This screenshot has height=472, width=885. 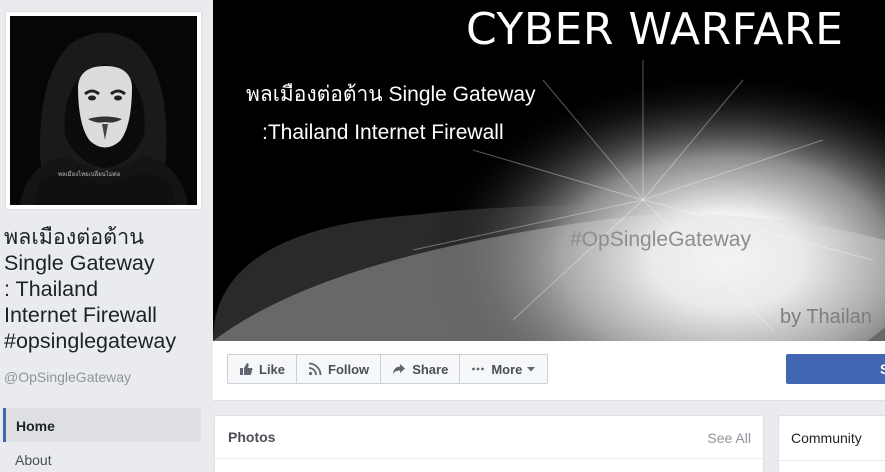 I want to click on profile-picture: พลเมืองไทยเปลี่ยนไม่ต่อ, so click(x=103, y=110).